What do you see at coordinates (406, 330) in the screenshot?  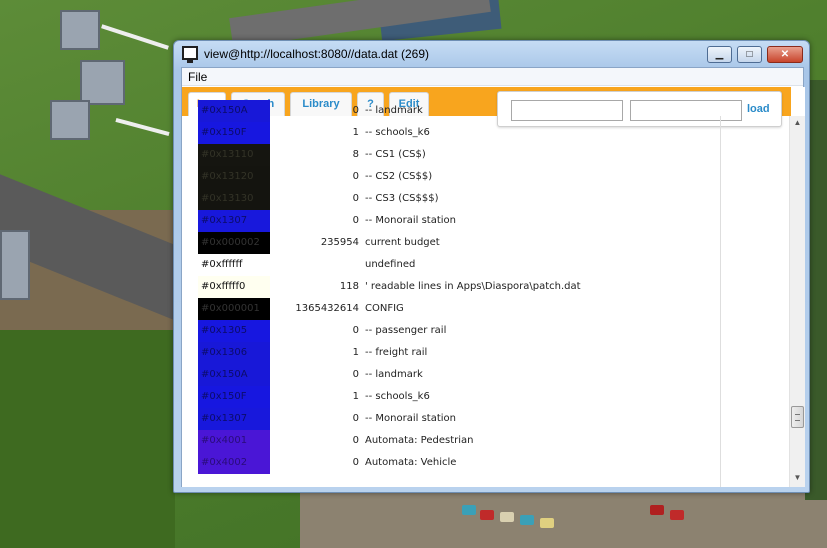 I see `description-cell: -- passenger rail` at bounding box center [406, 330].